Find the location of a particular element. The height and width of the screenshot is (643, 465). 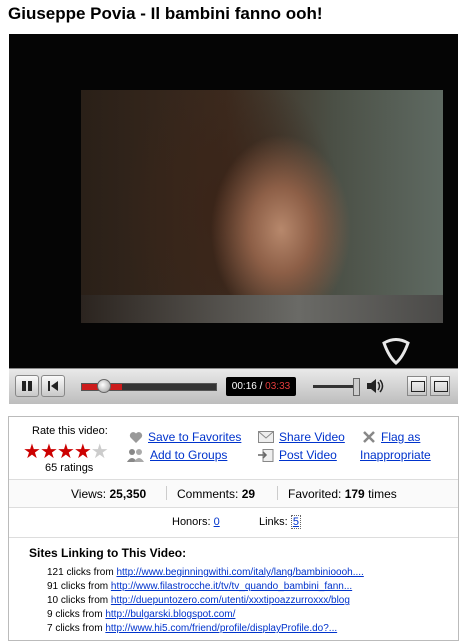

volume-handle is located at coordinates (356, 387).